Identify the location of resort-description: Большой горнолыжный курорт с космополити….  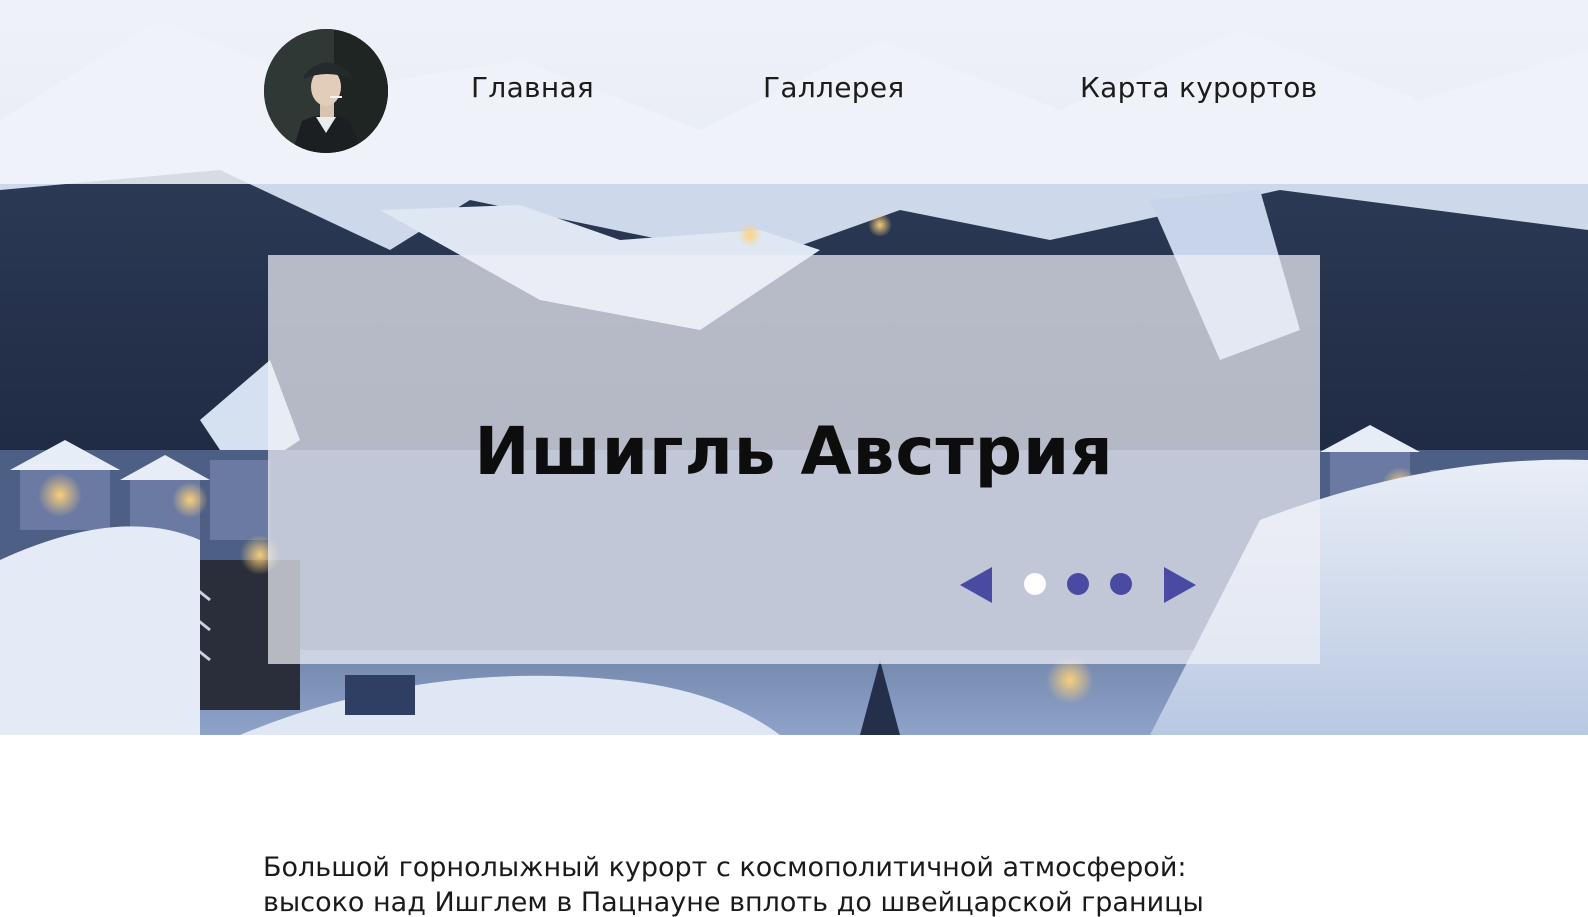
(808, 883).